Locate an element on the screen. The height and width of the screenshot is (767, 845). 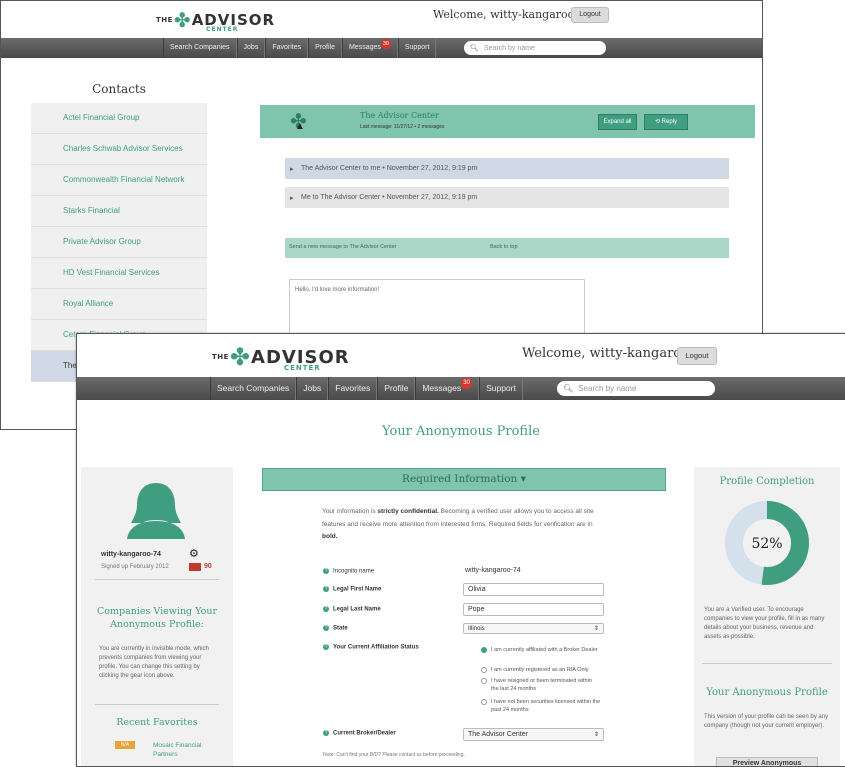
contact-item: Private Advisor Group is located at coordinates (119, 242).